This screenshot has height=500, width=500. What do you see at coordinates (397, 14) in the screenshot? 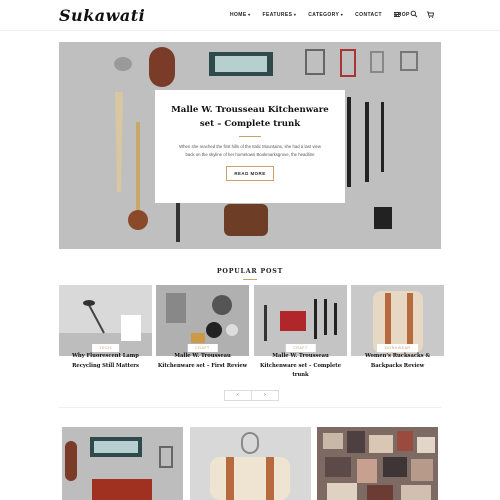
I see `menu-icon` at bounding box center [397, 14].